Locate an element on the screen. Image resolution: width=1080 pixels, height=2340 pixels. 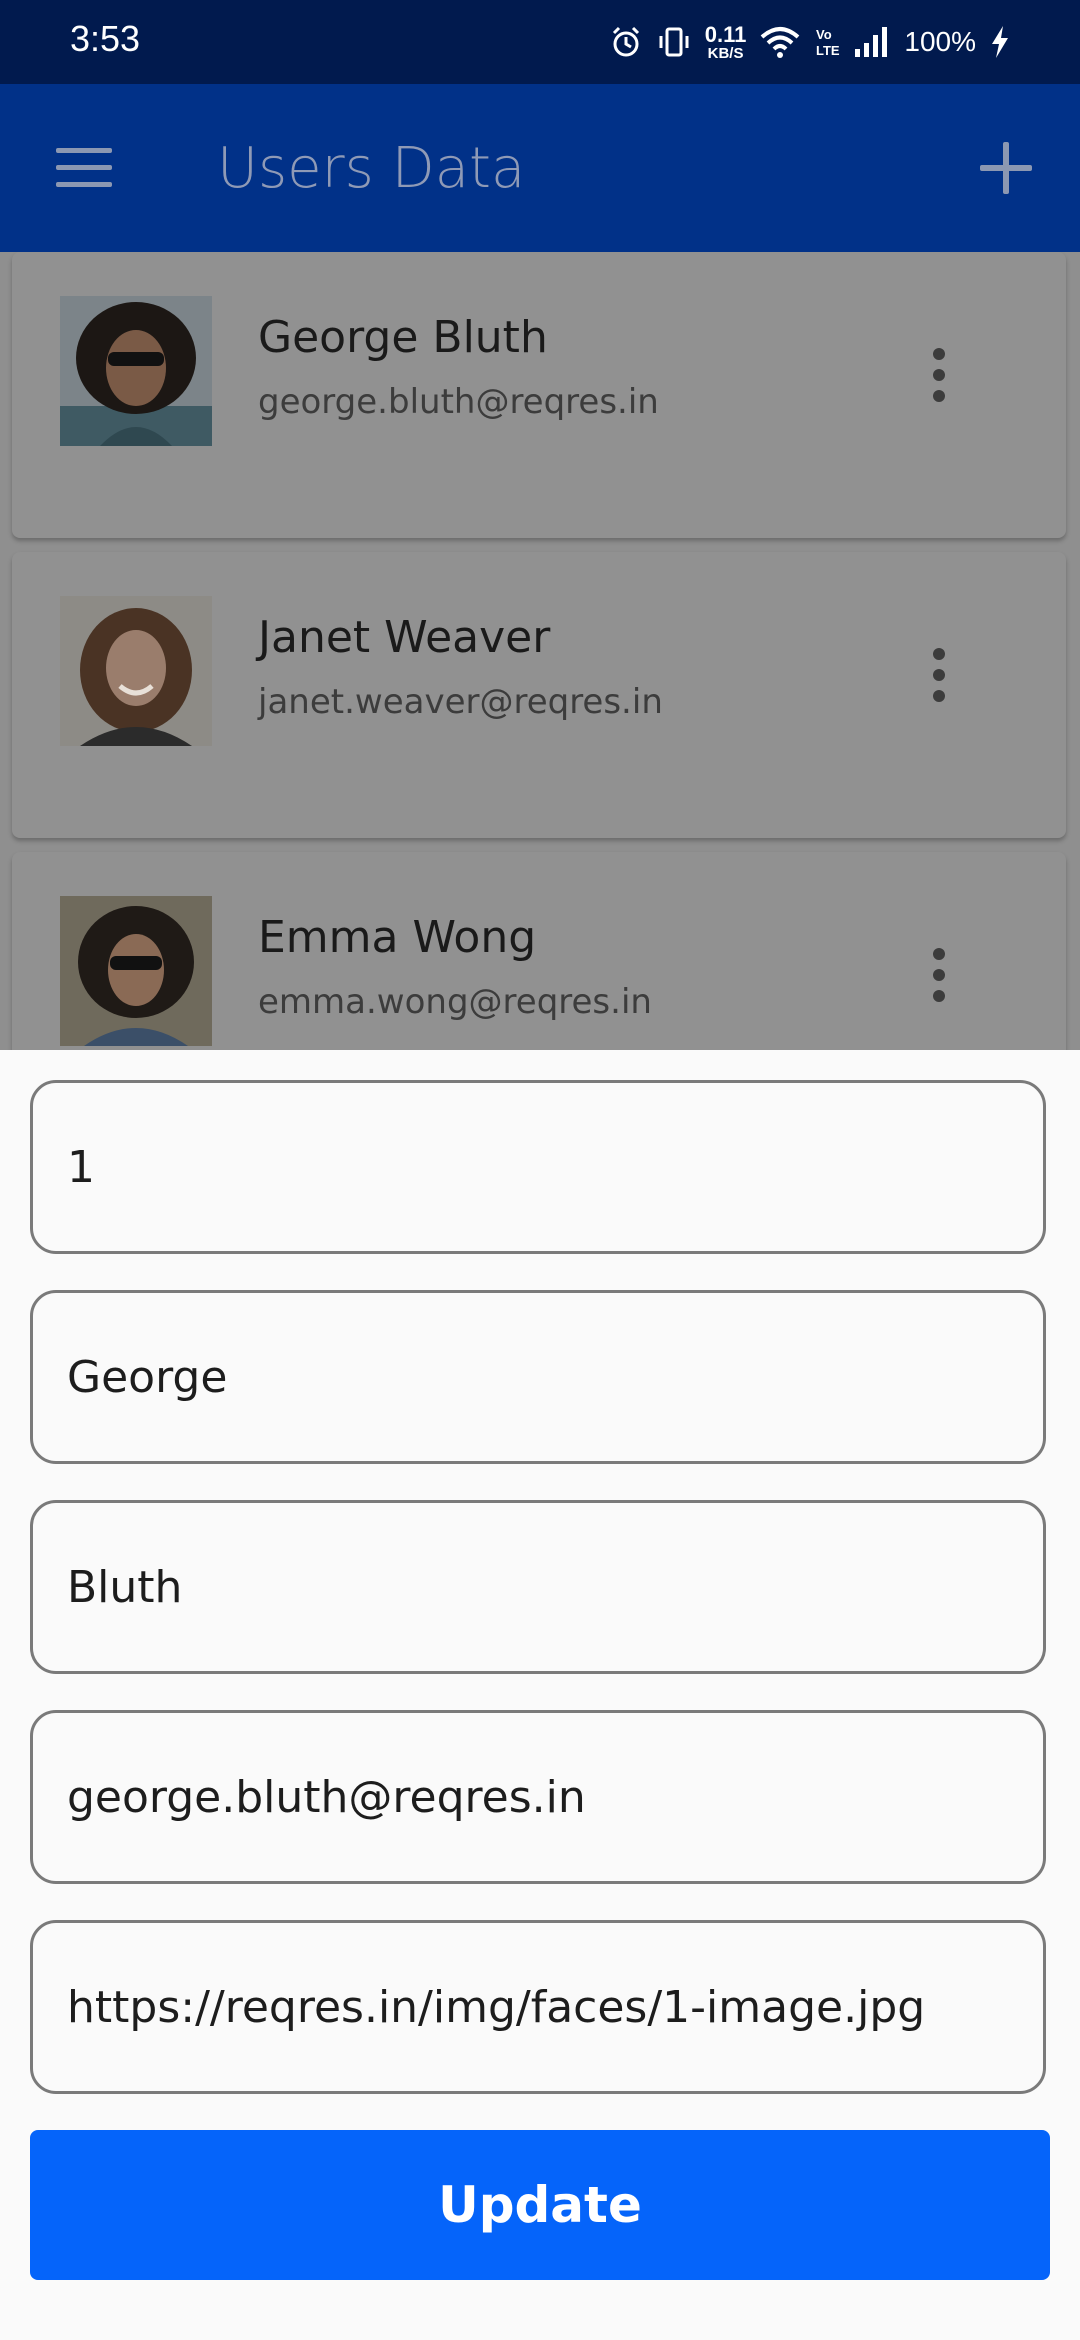
battery-percent: 100% is located at coordinates (940, 41).